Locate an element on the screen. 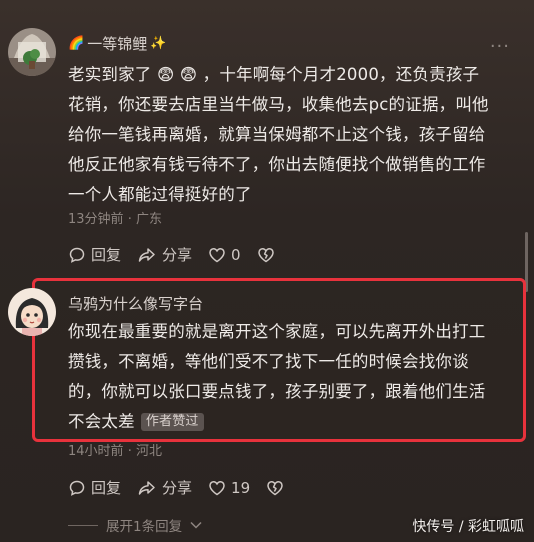 This screenshot has height=542, width=534. like-button: 0 is located at coordinates (224, 255).